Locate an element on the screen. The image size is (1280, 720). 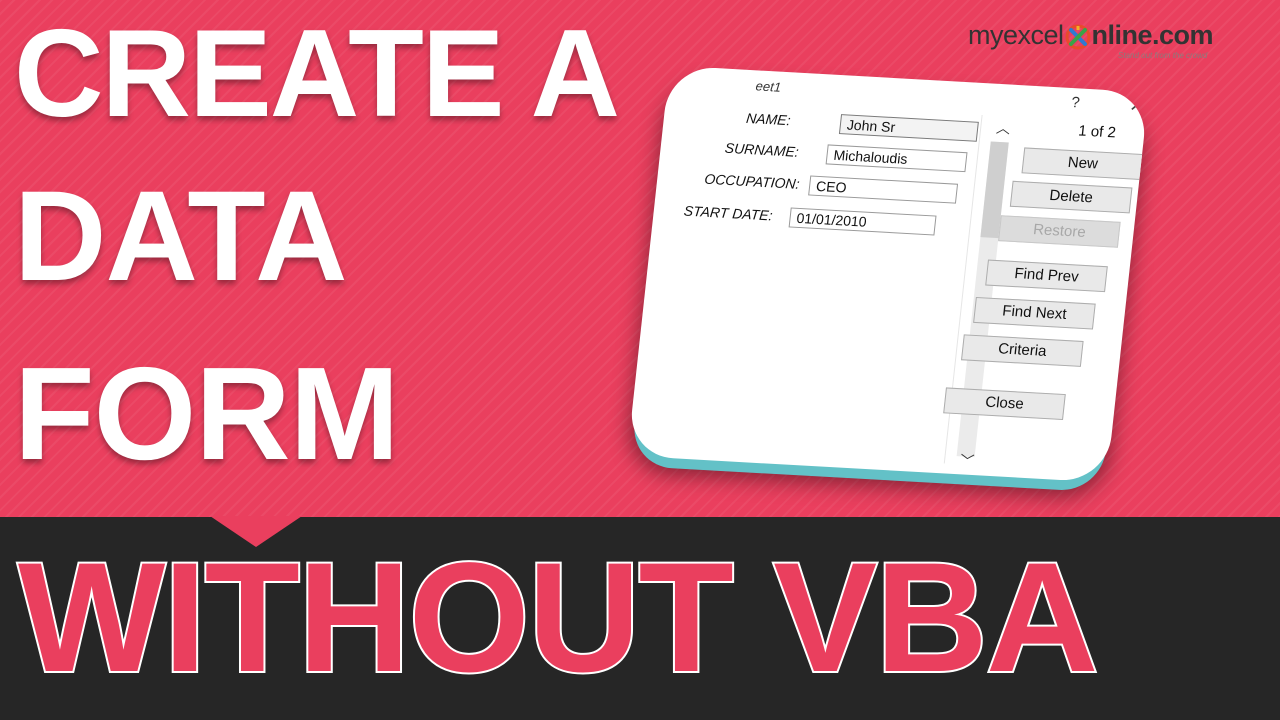
surname-label: SURNAME: is located at coordinates (762, 149).